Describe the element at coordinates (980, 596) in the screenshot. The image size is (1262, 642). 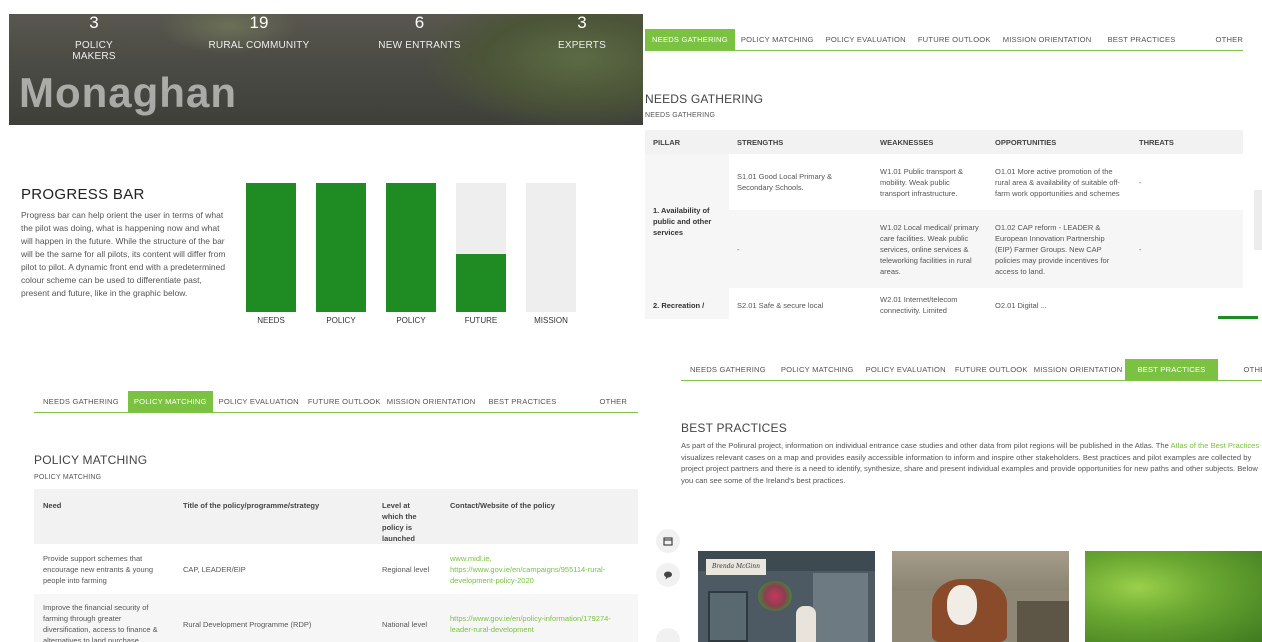
I see `calf-photo` at that location.